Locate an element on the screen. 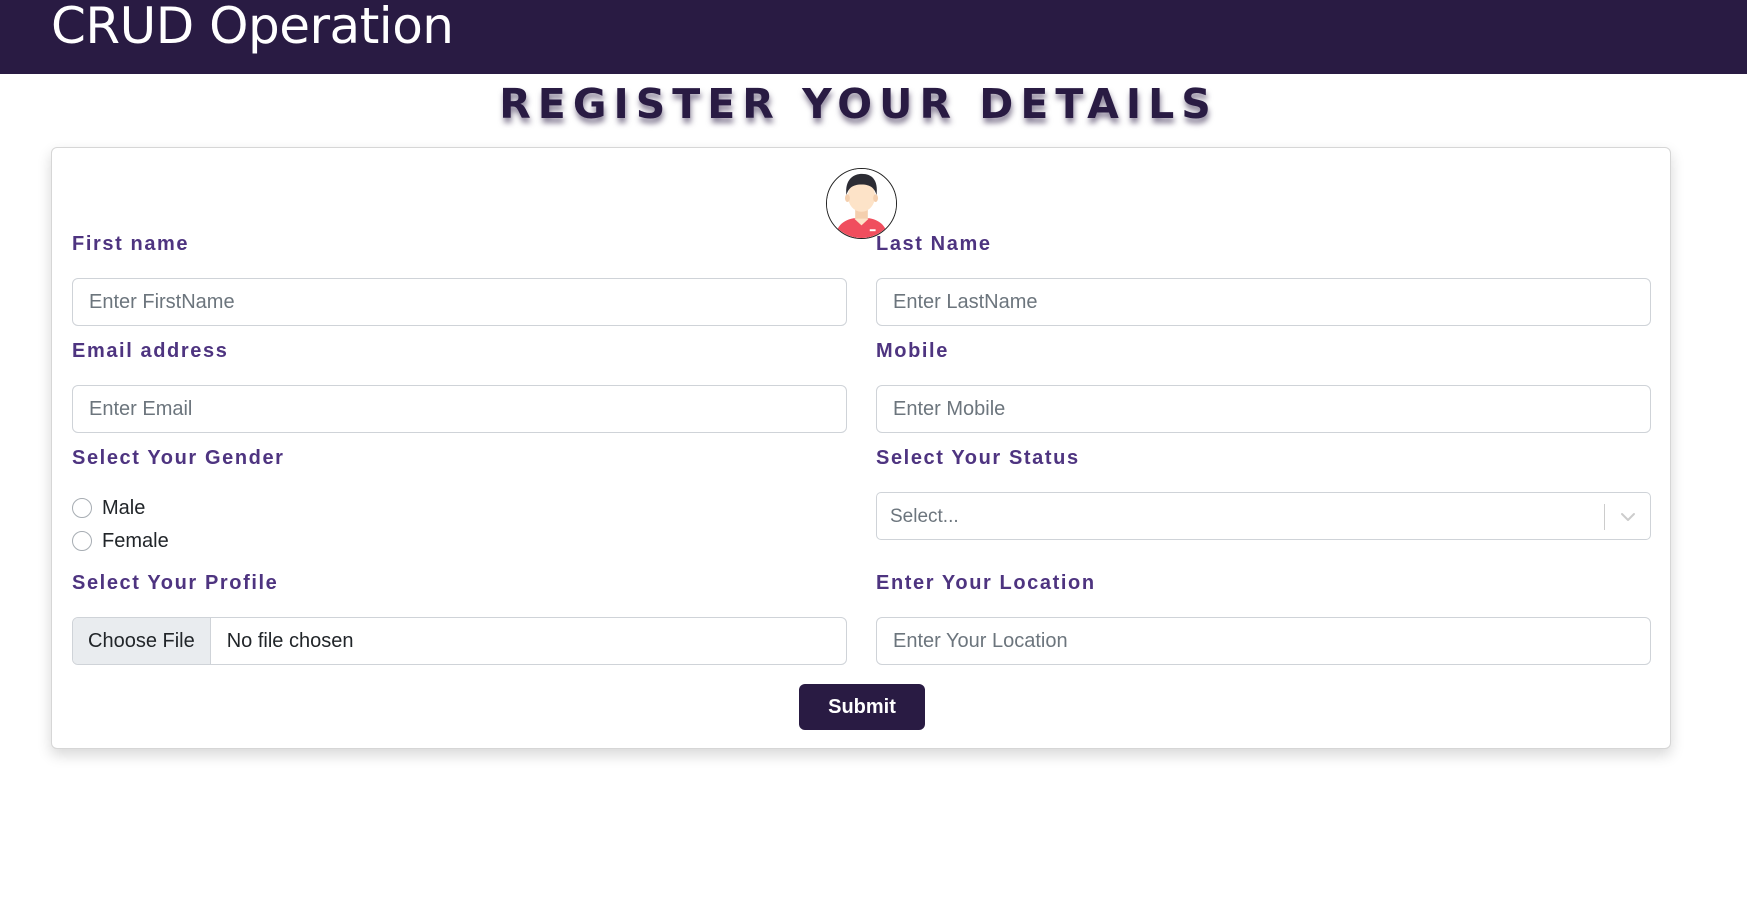  navbar: CRUD Operation is located at coordinates (873, 37).